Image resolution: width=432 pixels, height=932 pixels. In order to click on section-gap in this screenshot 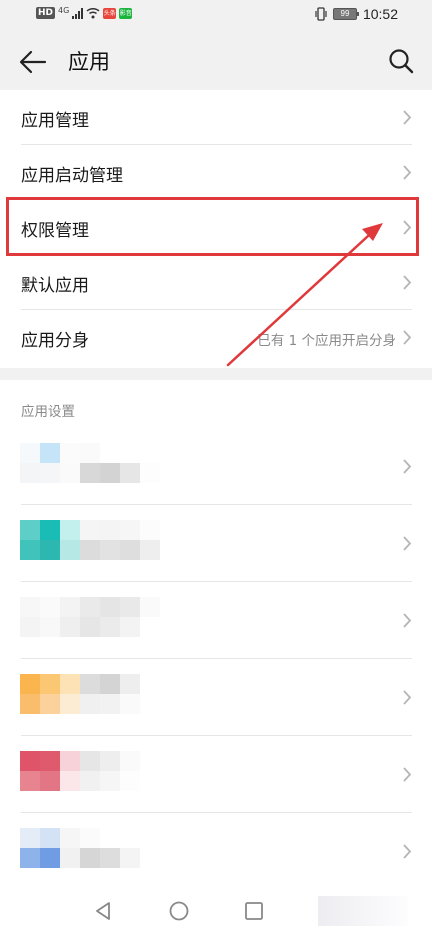, I will do `click(216, 374)`.